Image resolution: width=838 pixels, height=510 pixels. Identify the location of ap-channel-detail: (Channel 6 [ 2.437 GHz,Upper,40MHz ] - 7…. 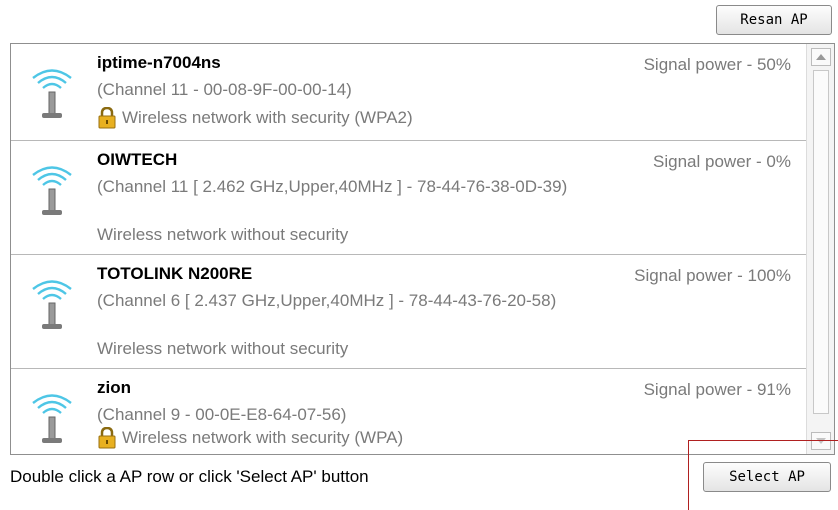
(327, 300).